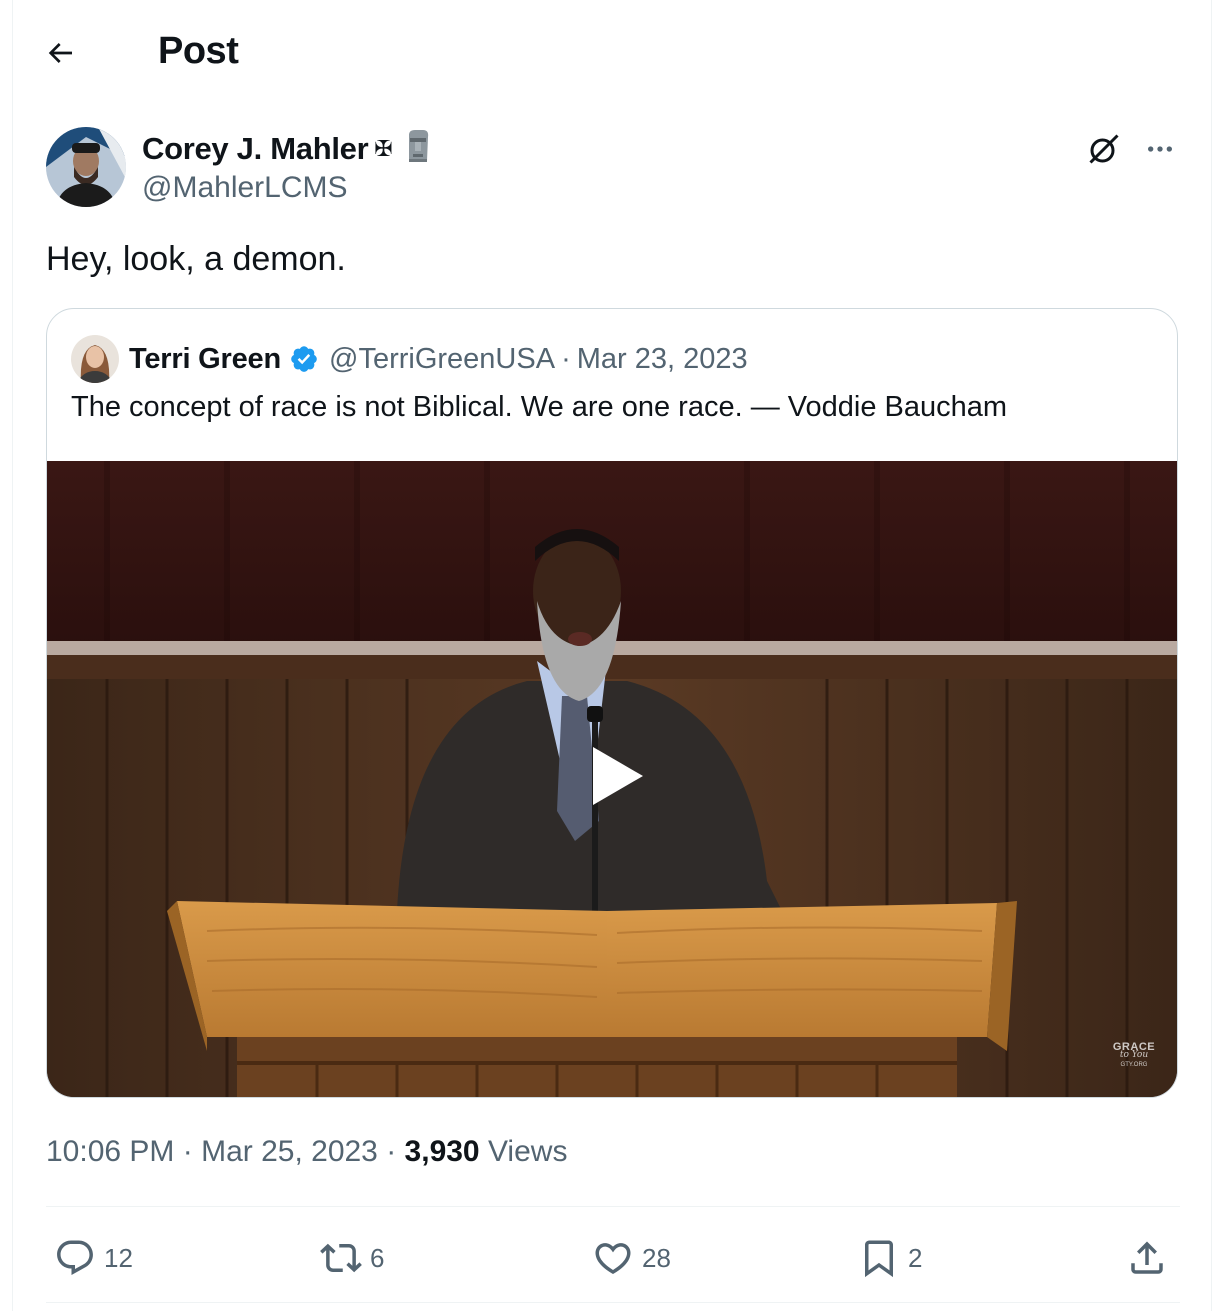 The height and width of the screenshot is (1311, 1220). I want to click on tweet-meta: 10:06 PM · Mar 25, 2023 · 3,930 Views, so click(306, 1152).